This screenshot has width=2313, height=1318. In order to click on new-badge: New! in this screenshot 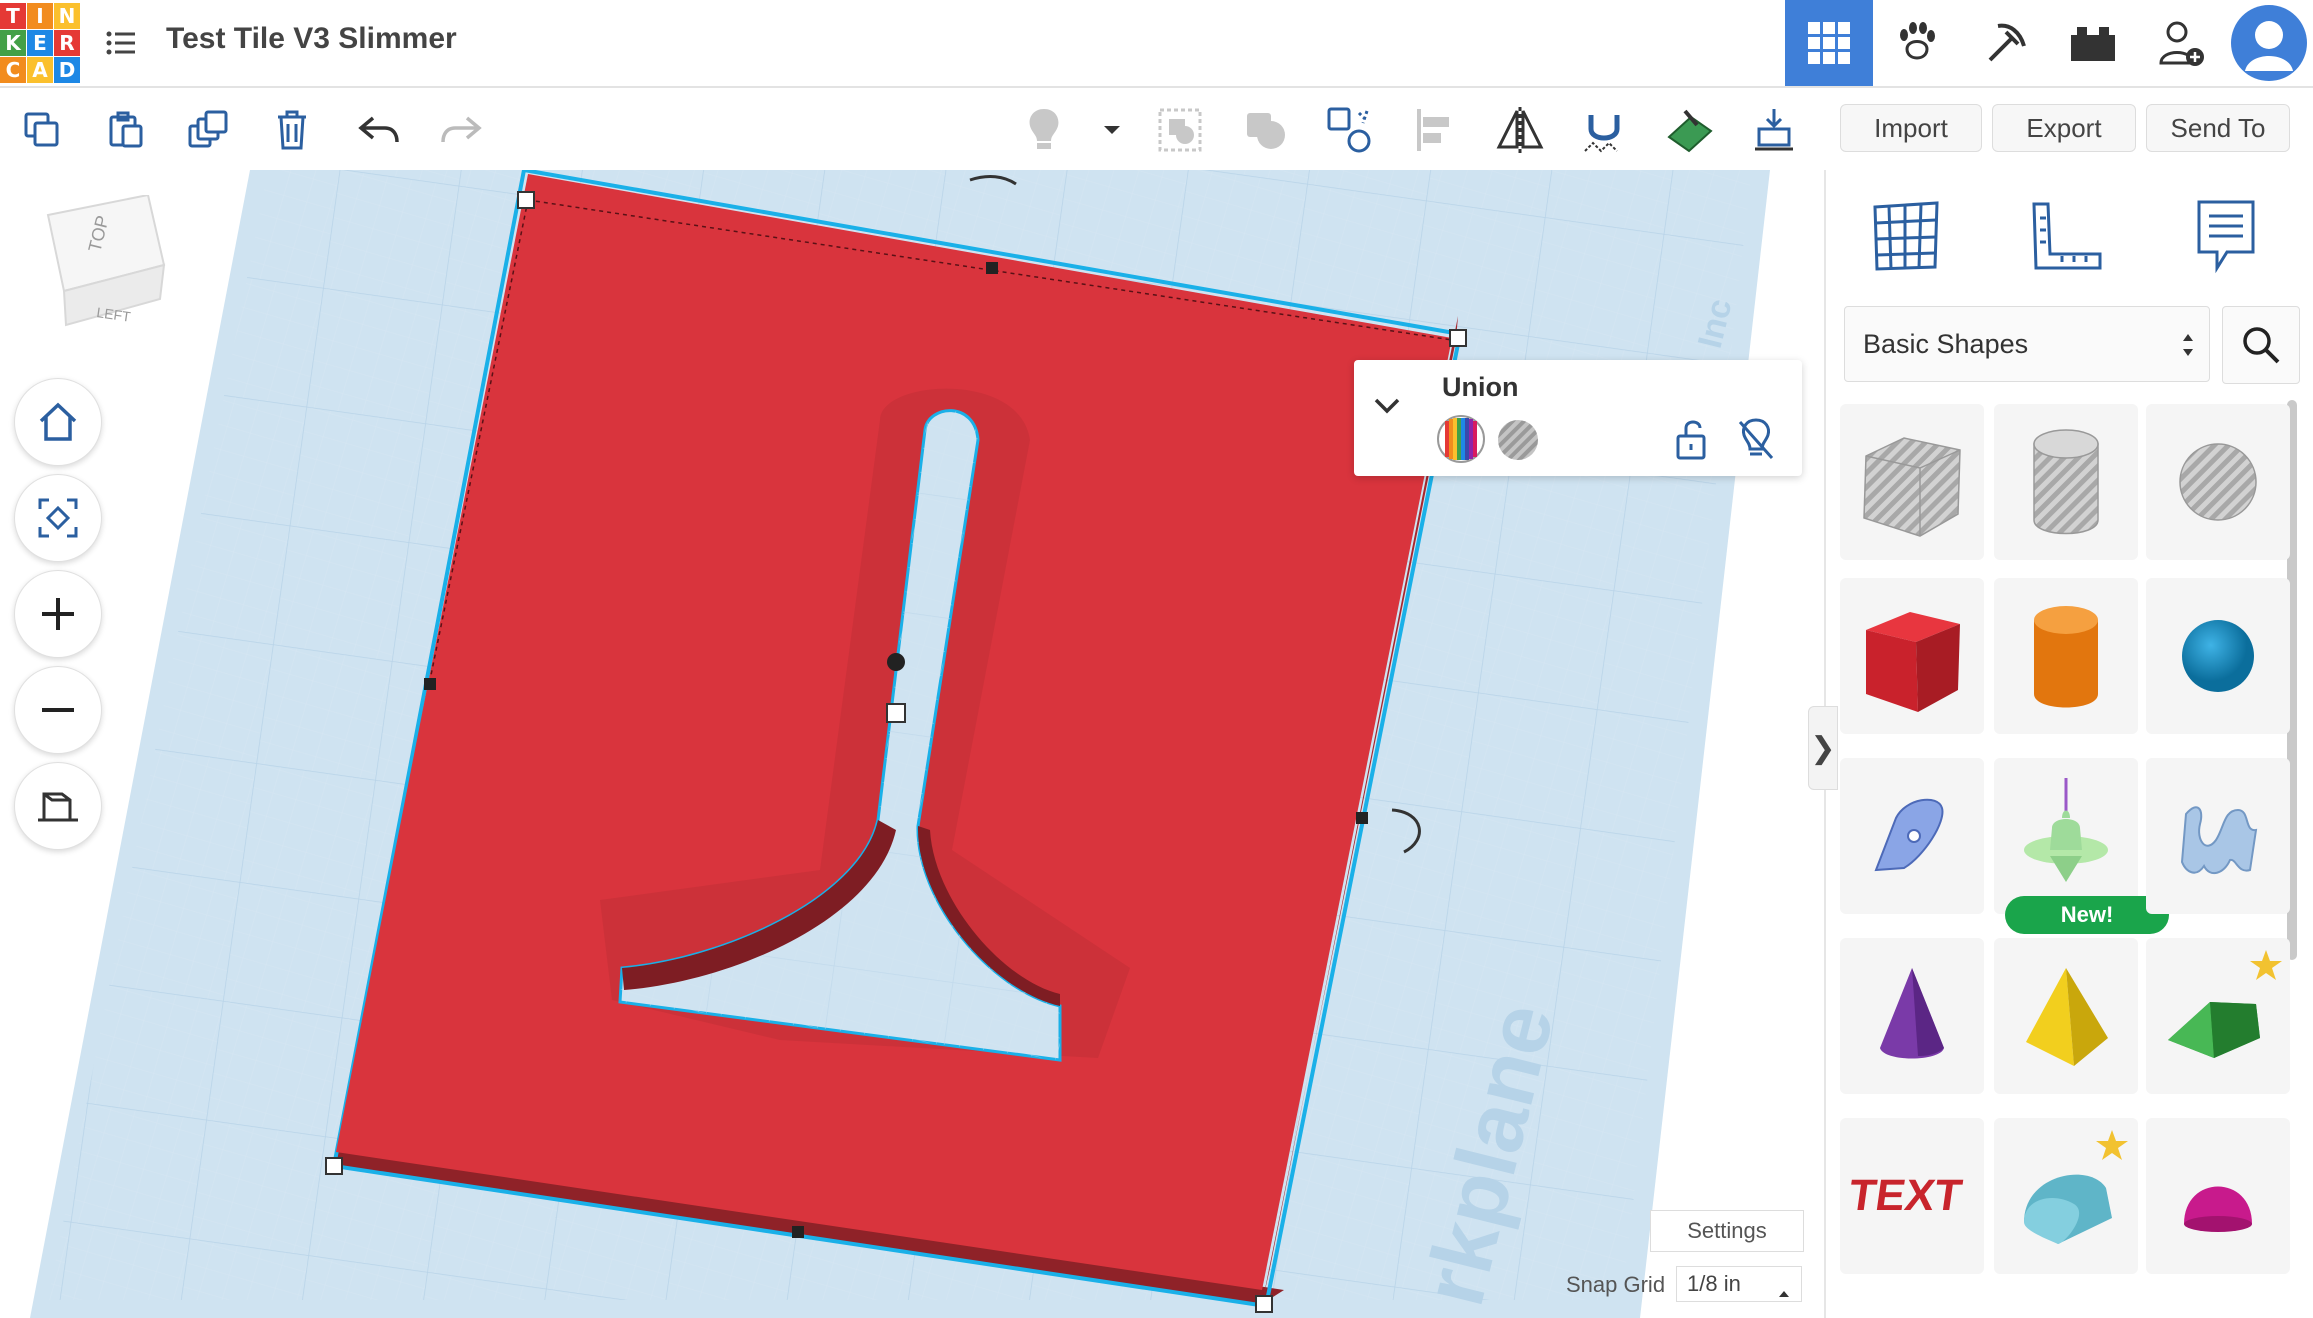, I will do `click(2087, 915)`.